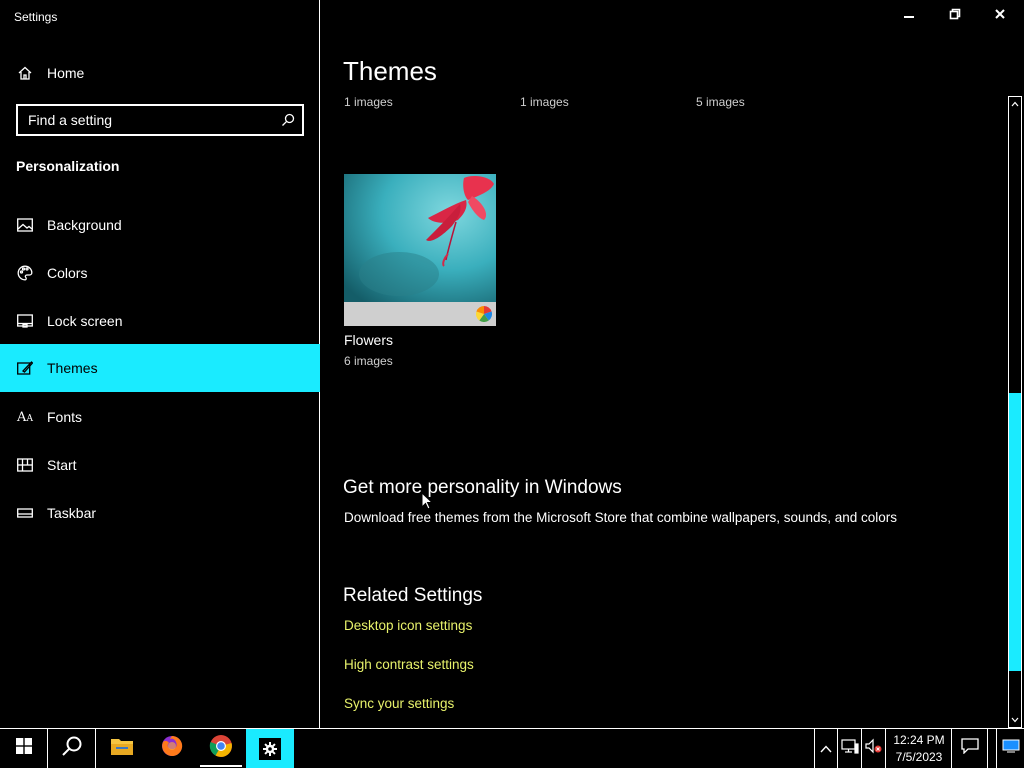  I want to click on sidebar-item-label: Start, so click(62, 465).